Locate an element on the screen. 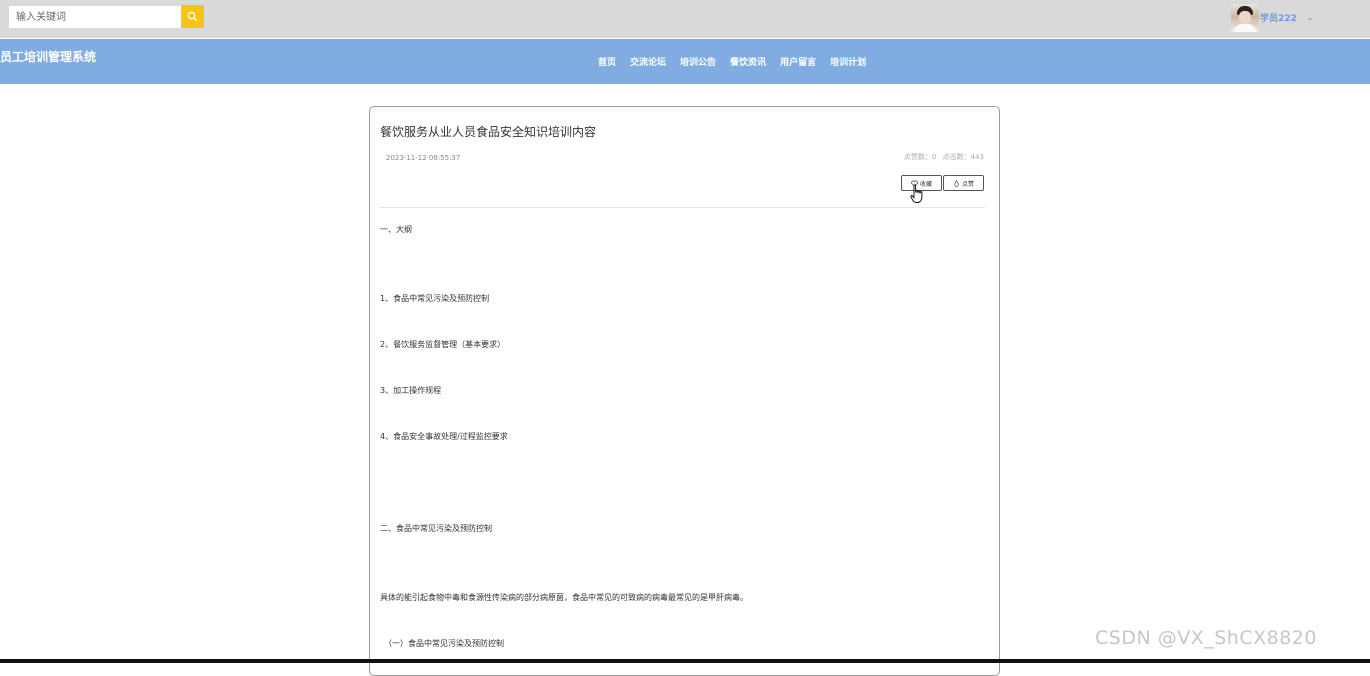 This screenshot has width=1370, height=676. site-title: 员工培训管理系统 is located at coordinates (48, 57).